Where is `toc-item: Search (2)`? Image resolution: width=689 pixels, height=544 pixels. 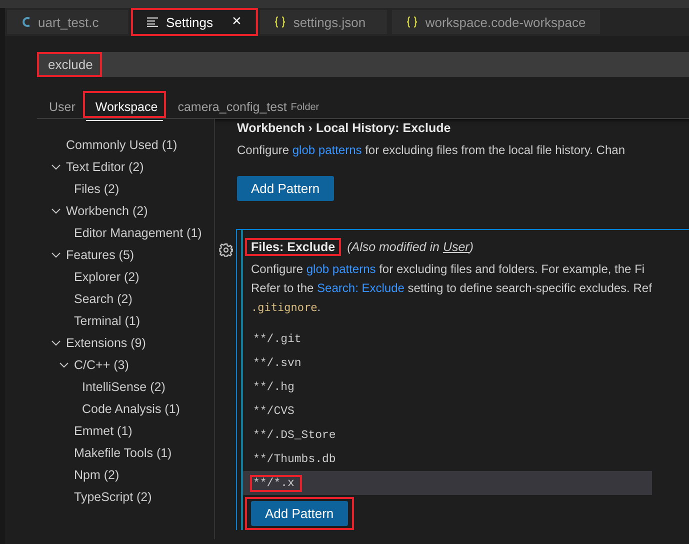
toc-item: Search (2) is located at coordinates (103, 299).